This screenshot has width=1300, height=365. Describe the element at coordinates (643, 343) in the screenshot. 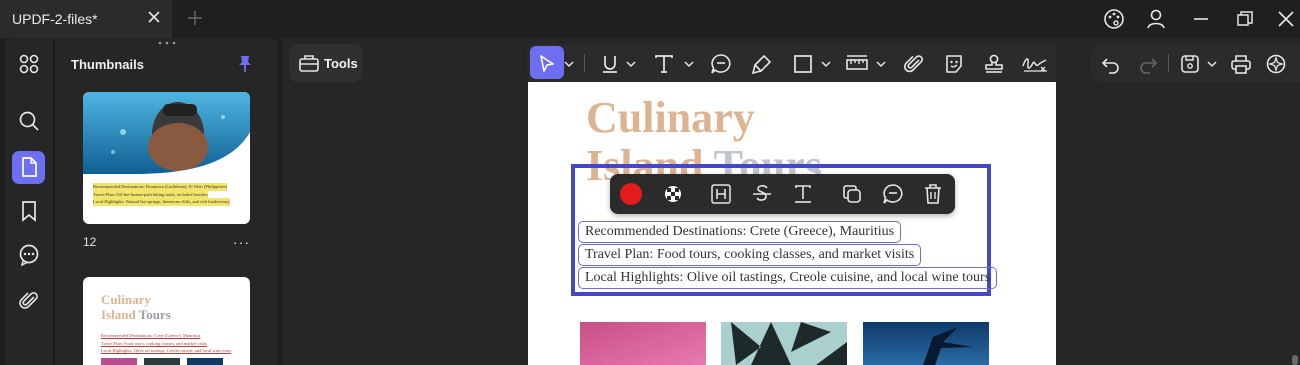

I see `sunset-image` at that location.